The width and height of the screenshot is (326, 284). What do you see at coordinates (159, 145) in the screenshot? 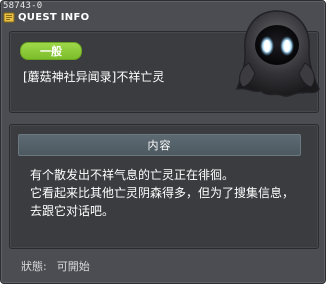
I see `content-section-header: 内容` at bounding box center [159, 145].